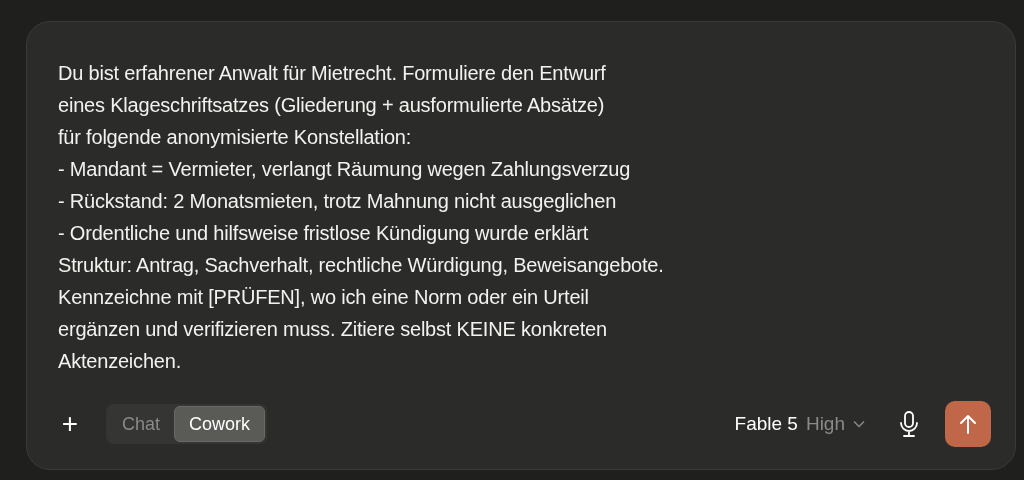  What do you see at coordinates (909, 424) in the screenshot?
I see `microphone-icon` at bounding box center [909, 424].